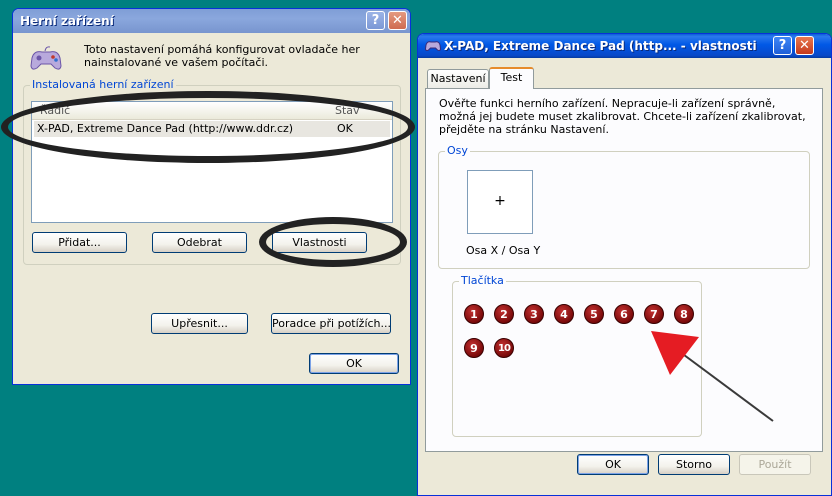 Image resolution: width=832 pixels, height=496 pixels. I want to click on joystick-button-4: 4, so click(564, 314).